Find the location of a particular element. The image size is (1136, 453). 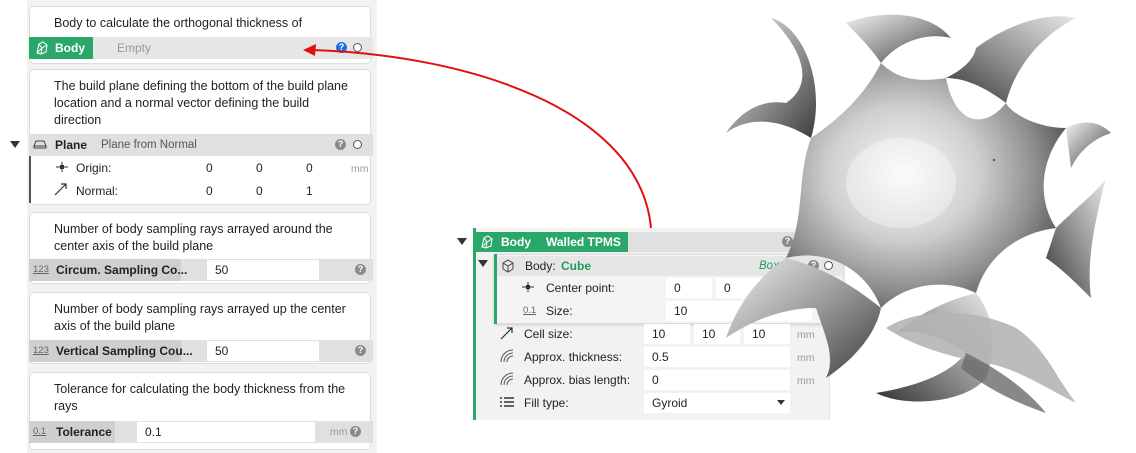

size-label: Size: is located at coordinates (559, 311).